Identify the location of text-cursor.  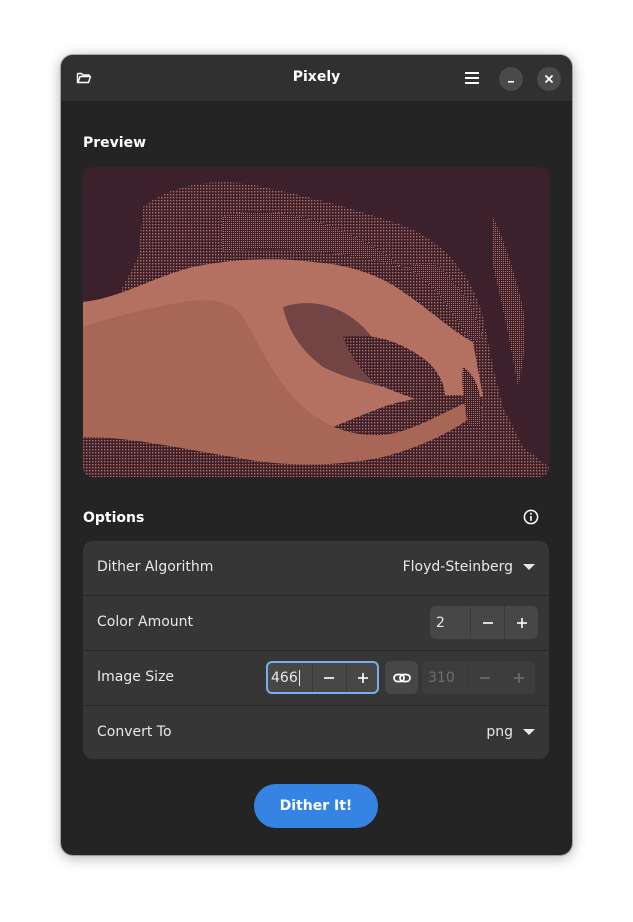
(299, 677).